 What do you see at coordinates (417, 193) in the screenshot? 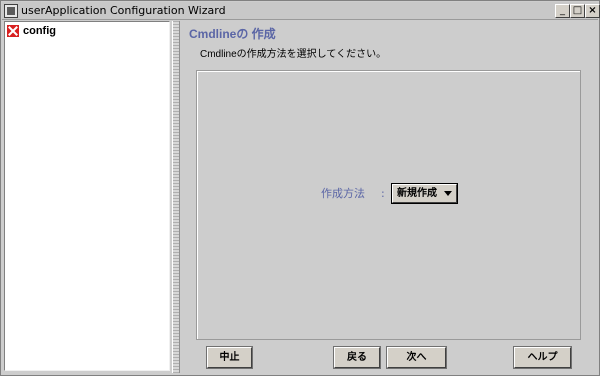
I see `method-dropdown-value: 新規作成` at bounding box center [417, 193].